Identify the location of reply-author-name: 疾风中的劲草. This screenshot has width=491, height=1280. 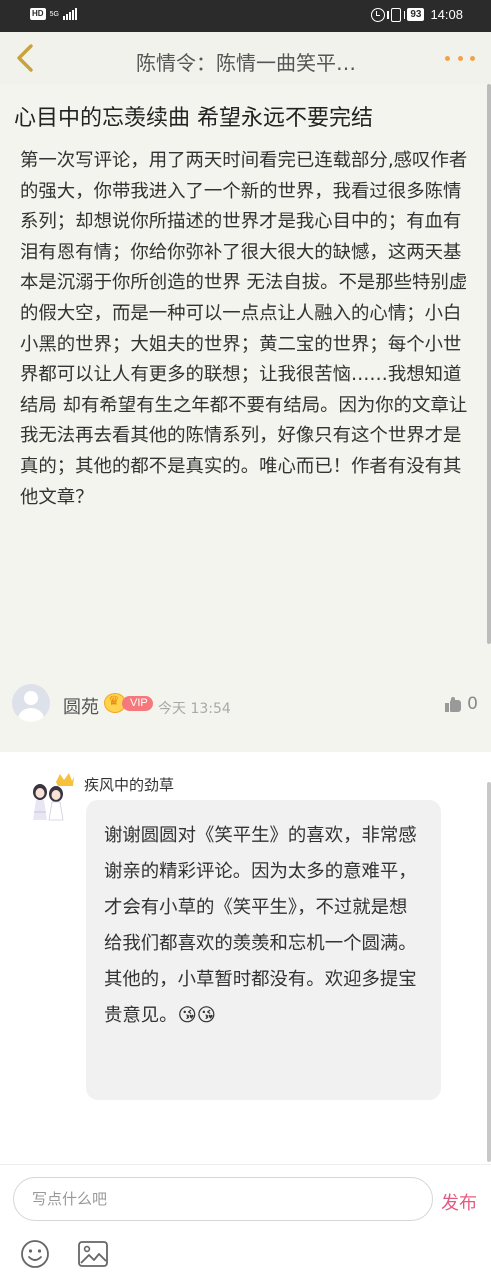
(129, 784).